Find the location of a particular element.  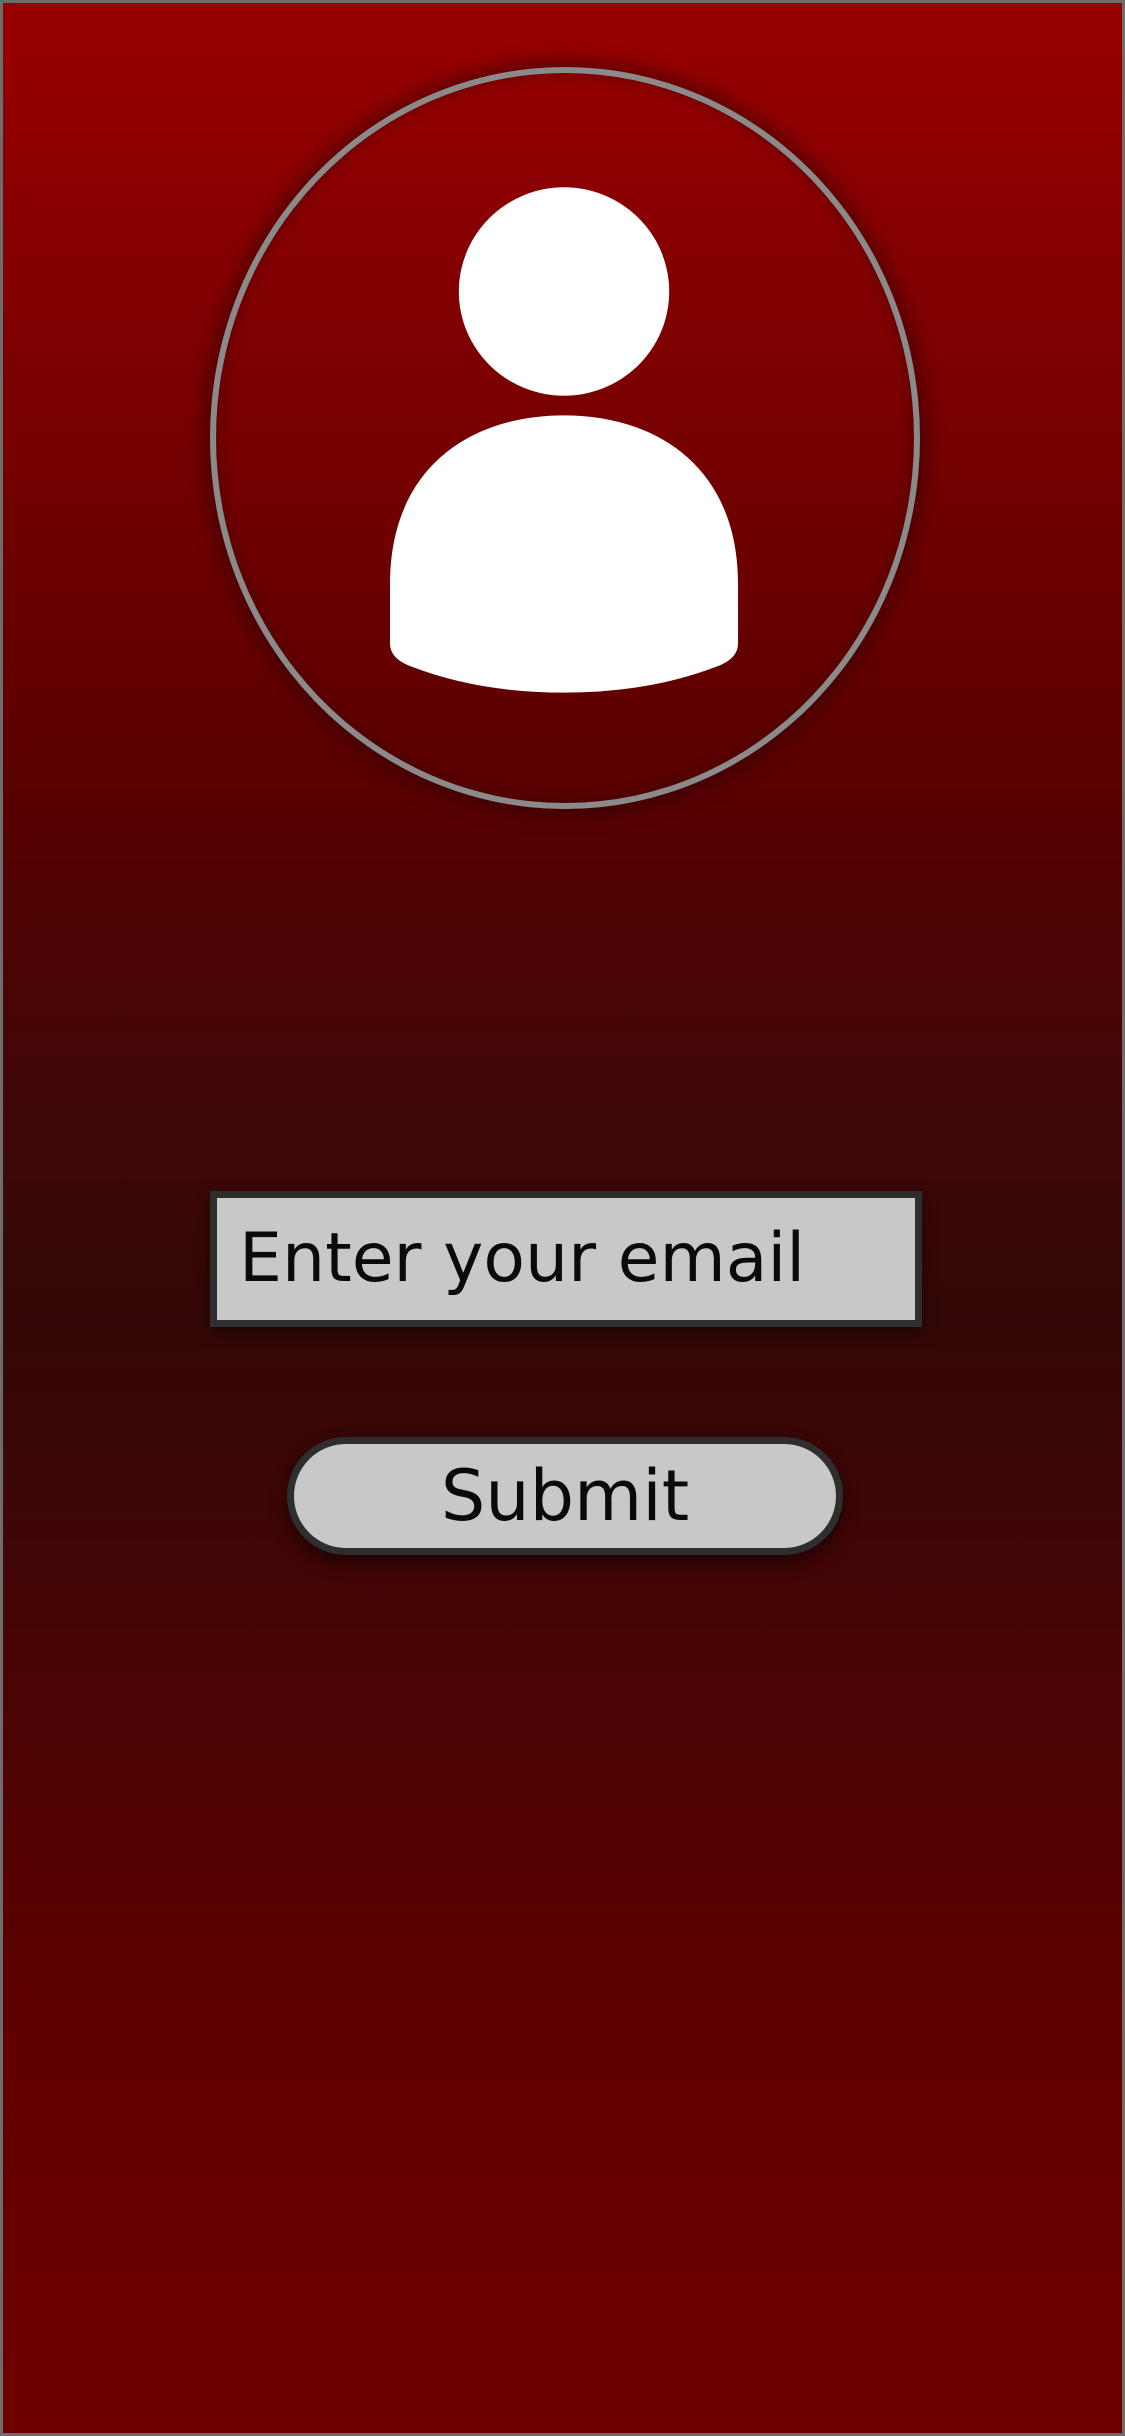

submit-button-label: Submit is located at coordinates (565, 1496).